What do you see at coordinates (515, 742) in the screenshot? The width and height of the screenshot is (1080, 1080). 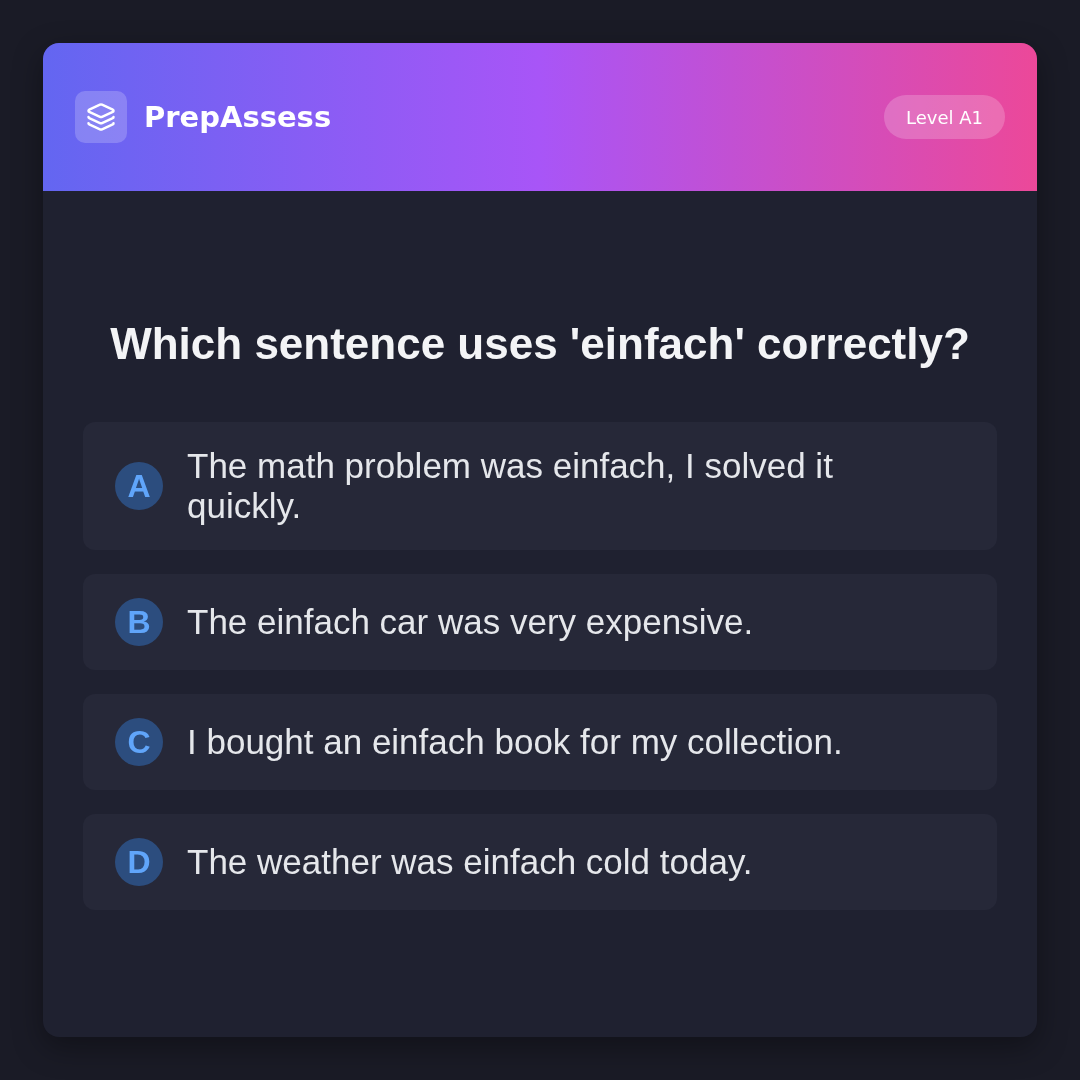 I see `option-text: I bought an einfach book for my collection.` at bounding box center [515, 742].